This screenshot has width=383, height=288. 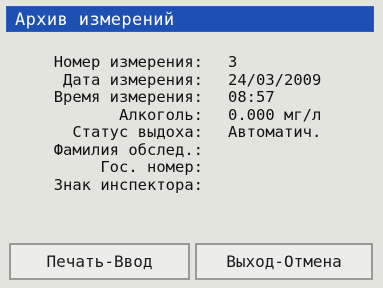 I want to click on record-row-number: Номер измерения: 3, so click(x=194, y=62).